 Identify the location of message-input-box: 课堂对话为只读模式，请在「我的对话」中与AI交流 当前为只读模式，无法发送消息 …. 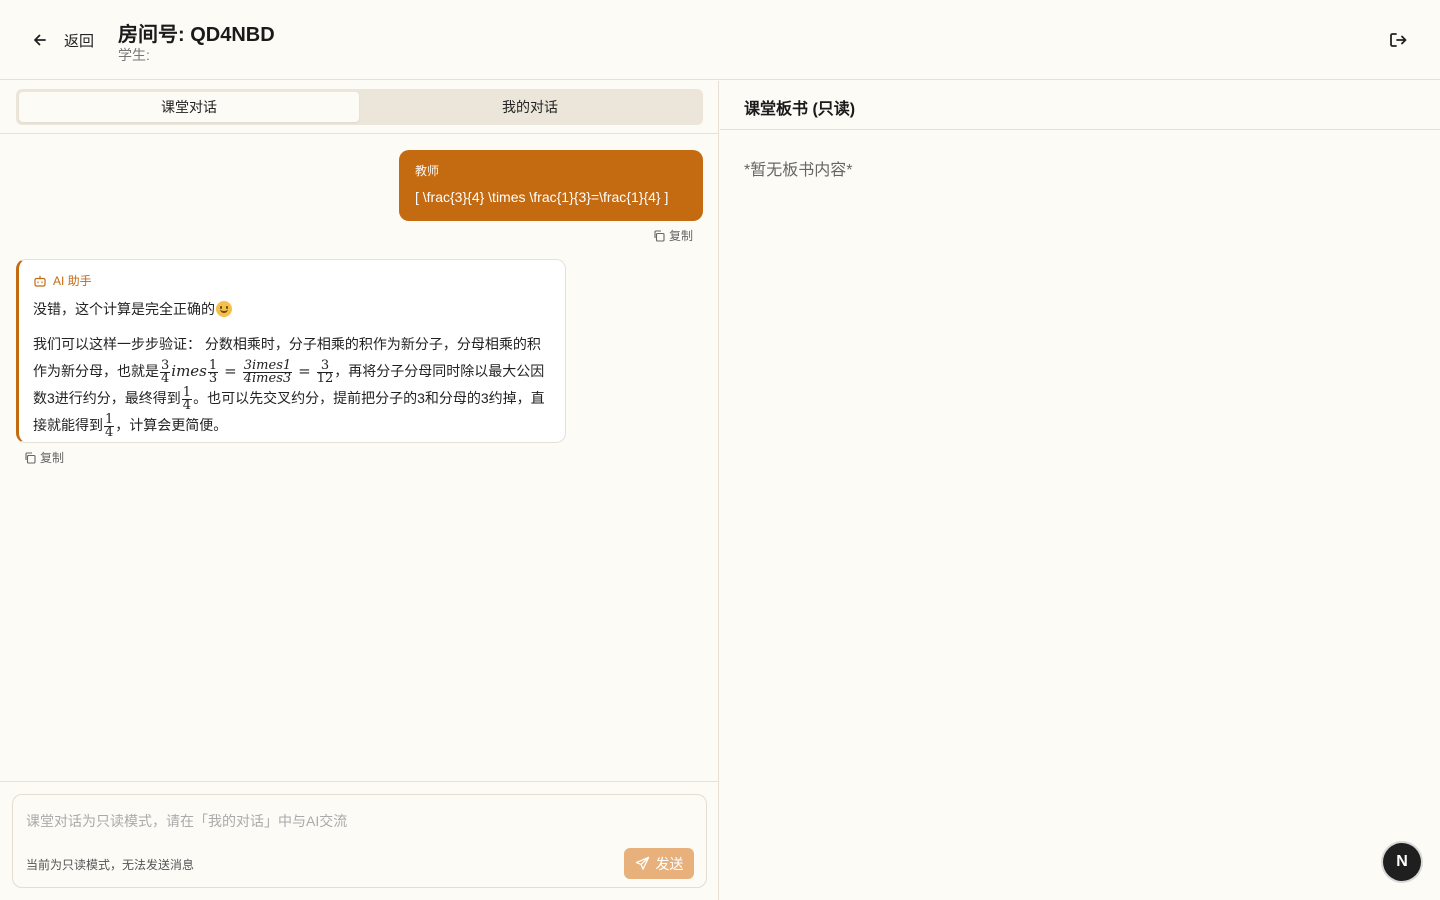
(359, 841).